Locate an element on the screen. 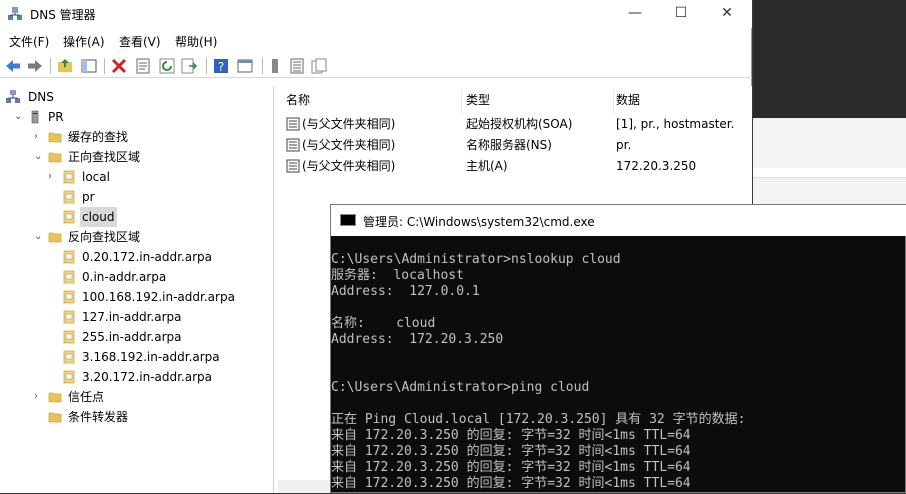  console-line: 服务器: localhost is located at coordinates (397, 275).